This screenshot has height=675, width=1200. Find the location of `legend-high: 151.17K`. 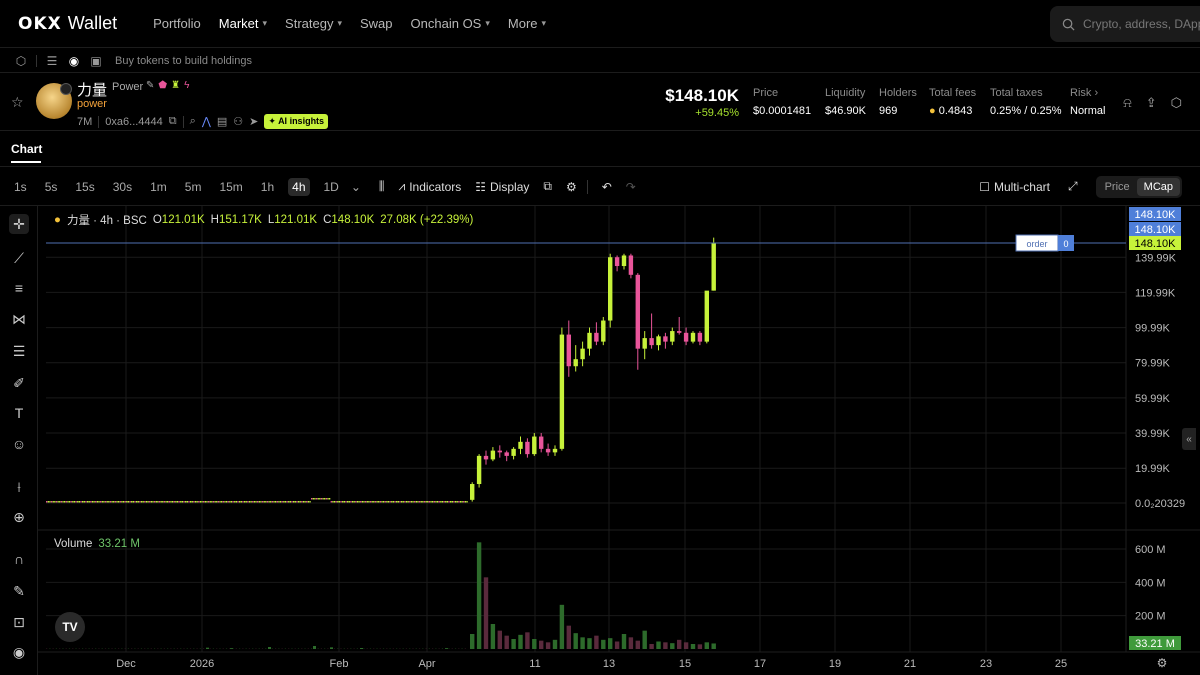

legend-high: 151.17K is located at coordinates (240, 220).